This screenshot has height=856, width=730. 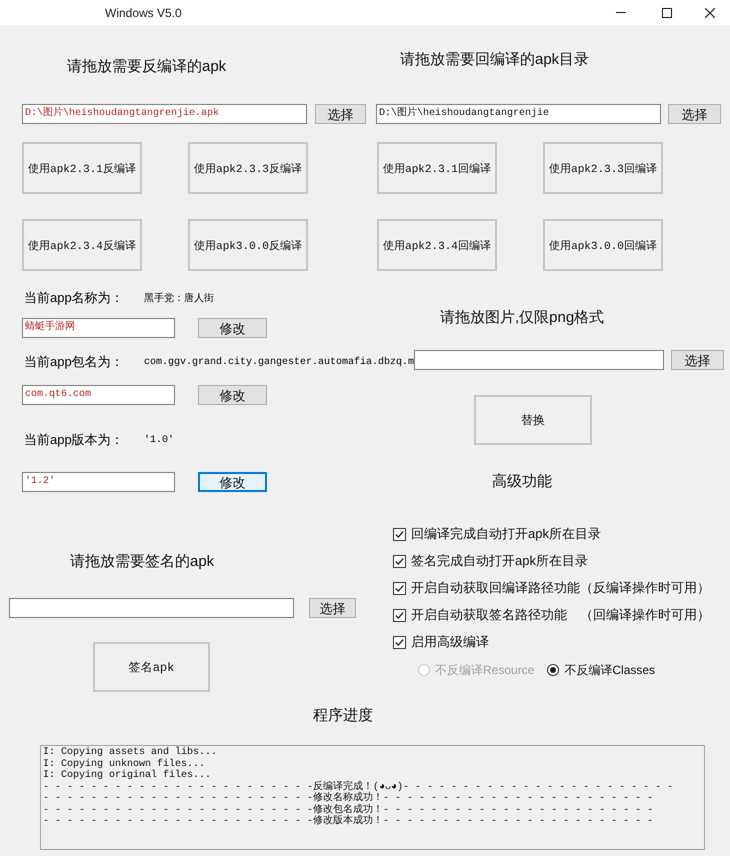 I want to click on recompile-button: 使用apk2.3.1回编译, so click(x=437, y=168).